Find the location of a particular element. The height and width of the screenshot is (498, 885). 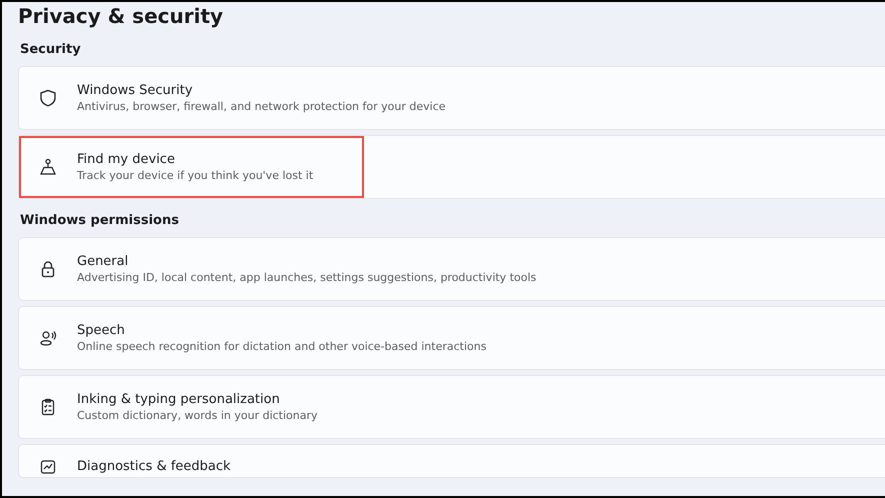

card-title: Inking & typing personalization is located at coordinates (179, 399).